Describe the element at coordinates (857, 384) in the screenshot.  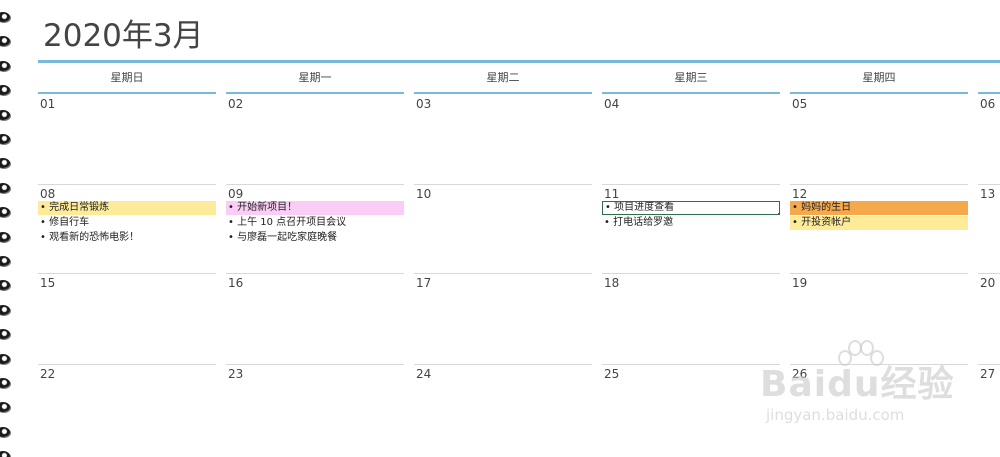
I see `watermark-logo: Baidu经验` at that location.